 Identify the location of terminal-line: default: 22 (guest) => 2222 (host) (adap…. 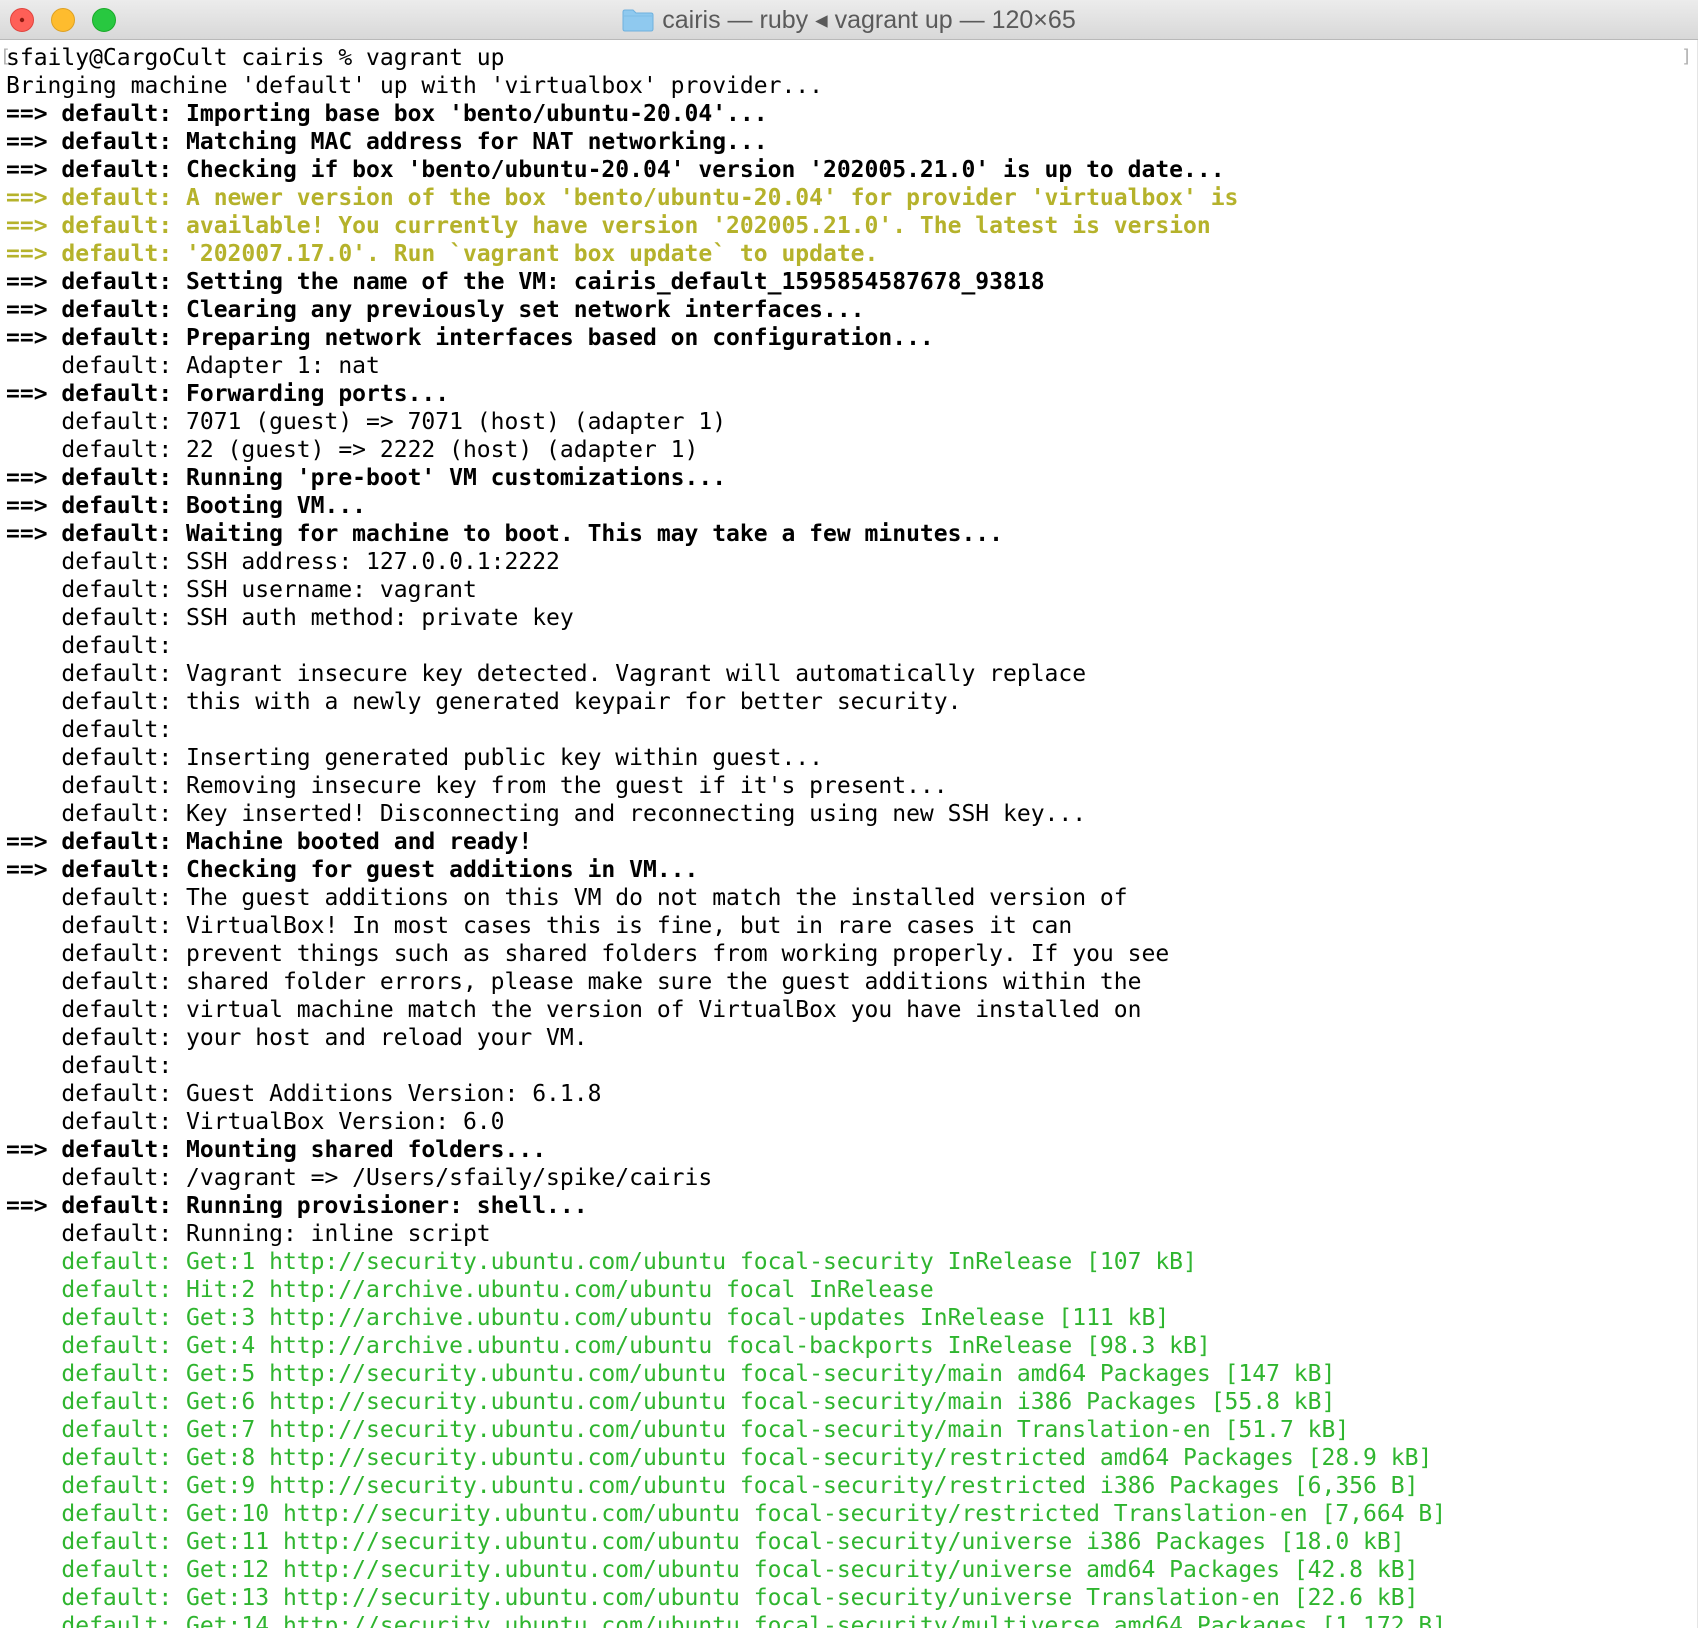
(352, 450).